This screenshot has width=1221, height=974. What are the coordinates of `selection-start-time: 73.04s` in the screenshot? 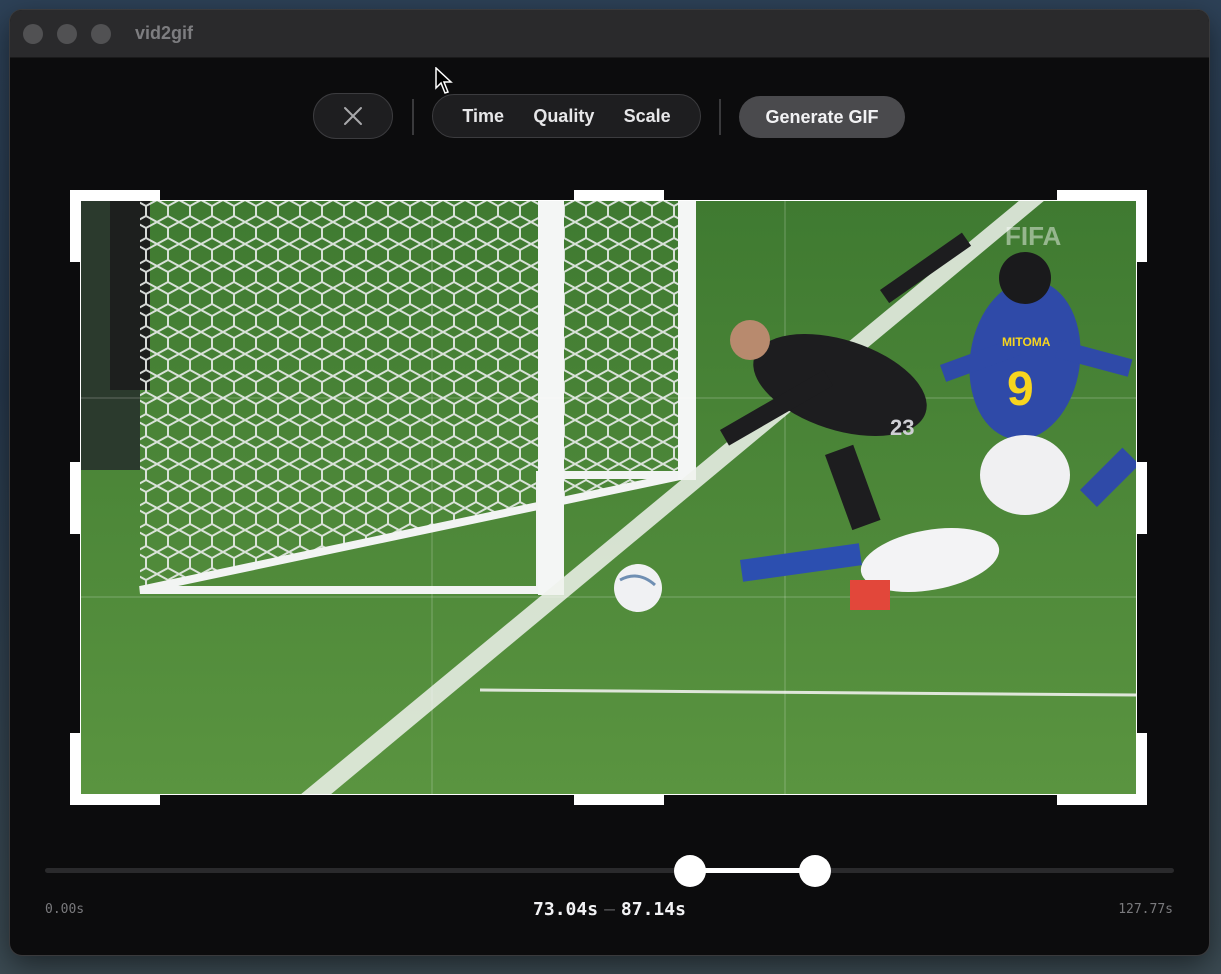 It's located at (566, 909).